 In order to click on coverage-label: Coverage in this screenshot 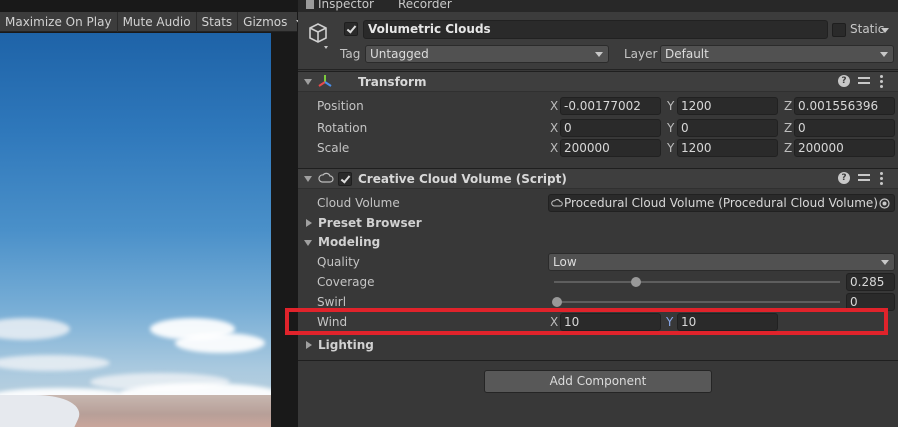, I will do `click(346, 282)`.